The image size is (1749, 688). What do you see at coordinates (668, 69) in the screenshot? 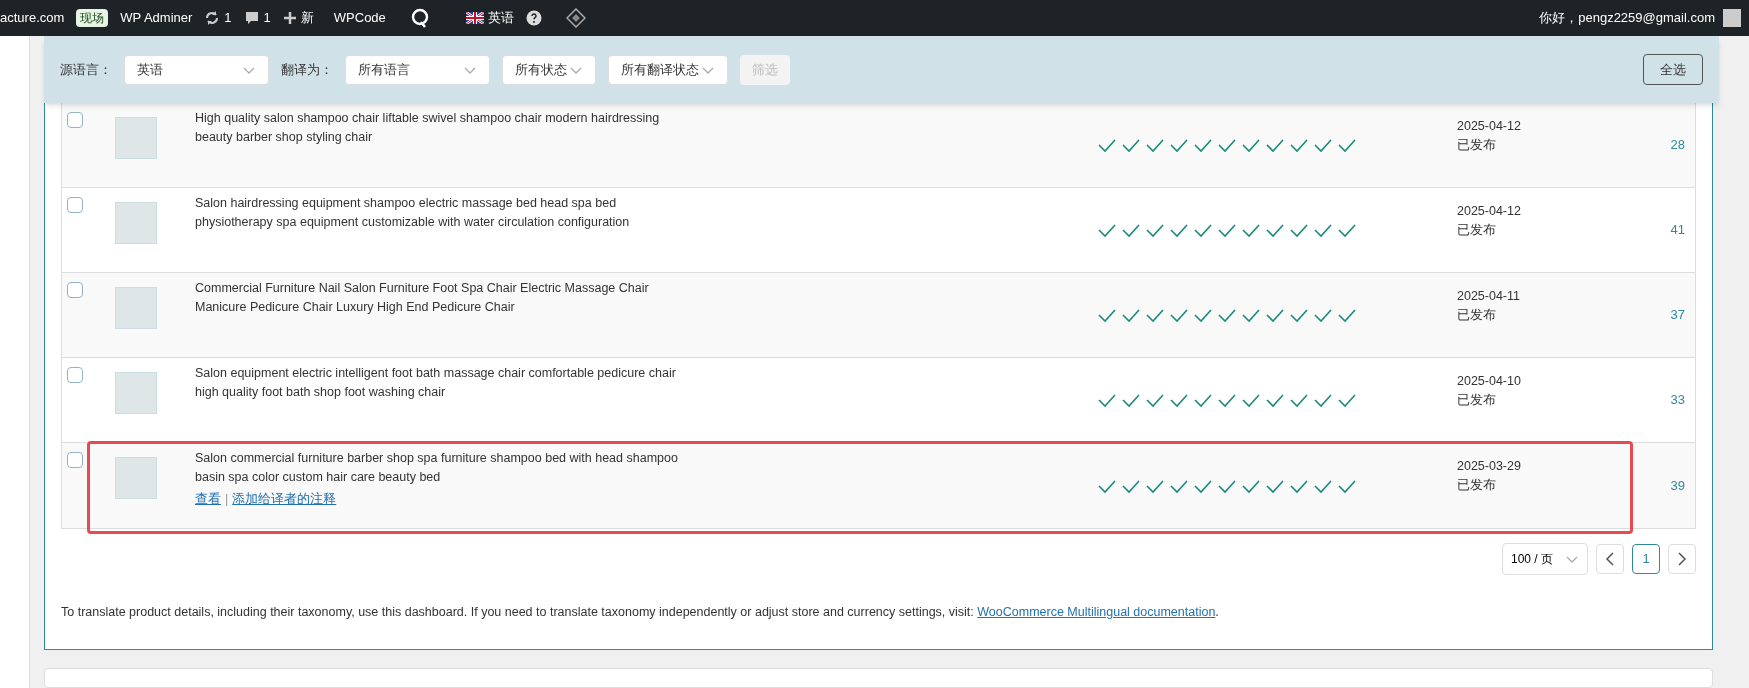
I see `translation-status-select: 所有翻译状态` at bounding box center [668, 69].